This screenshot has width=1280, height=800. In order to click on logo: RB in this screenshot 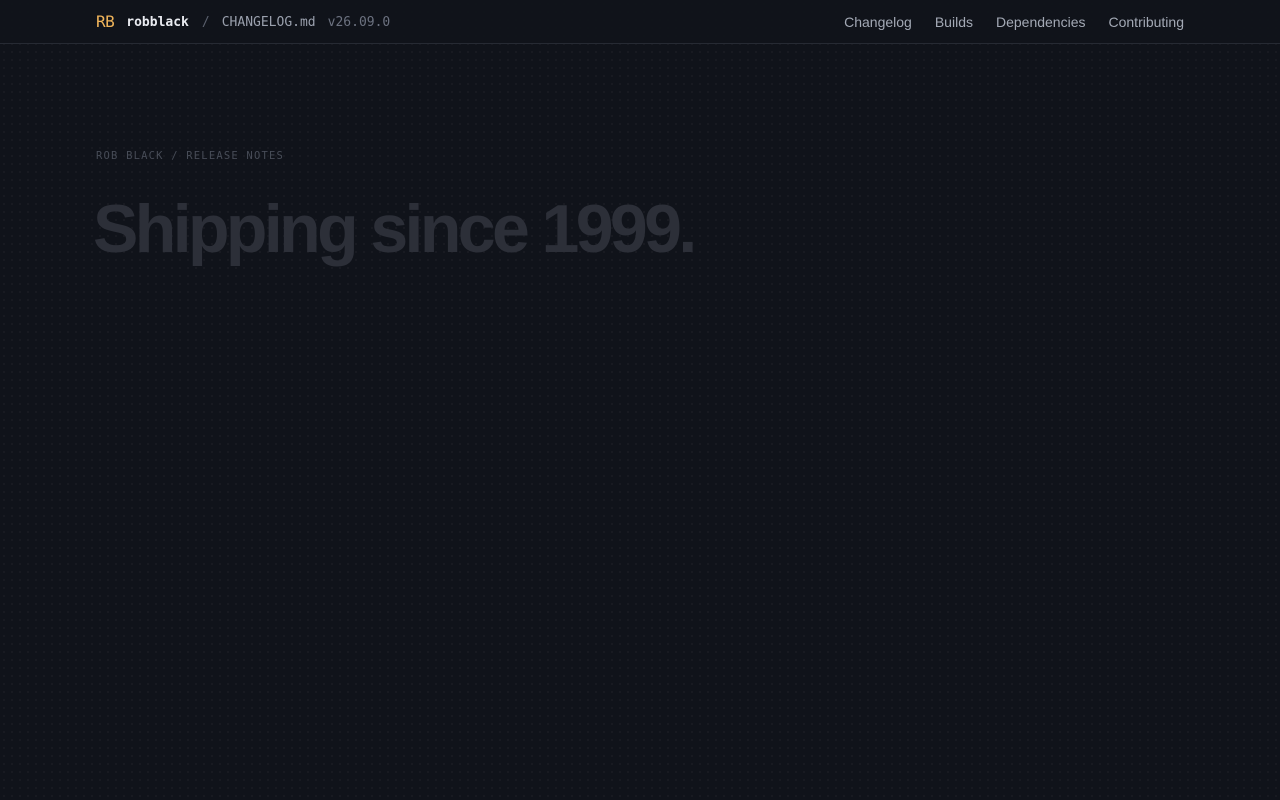, I will do `click(105, 22)`.